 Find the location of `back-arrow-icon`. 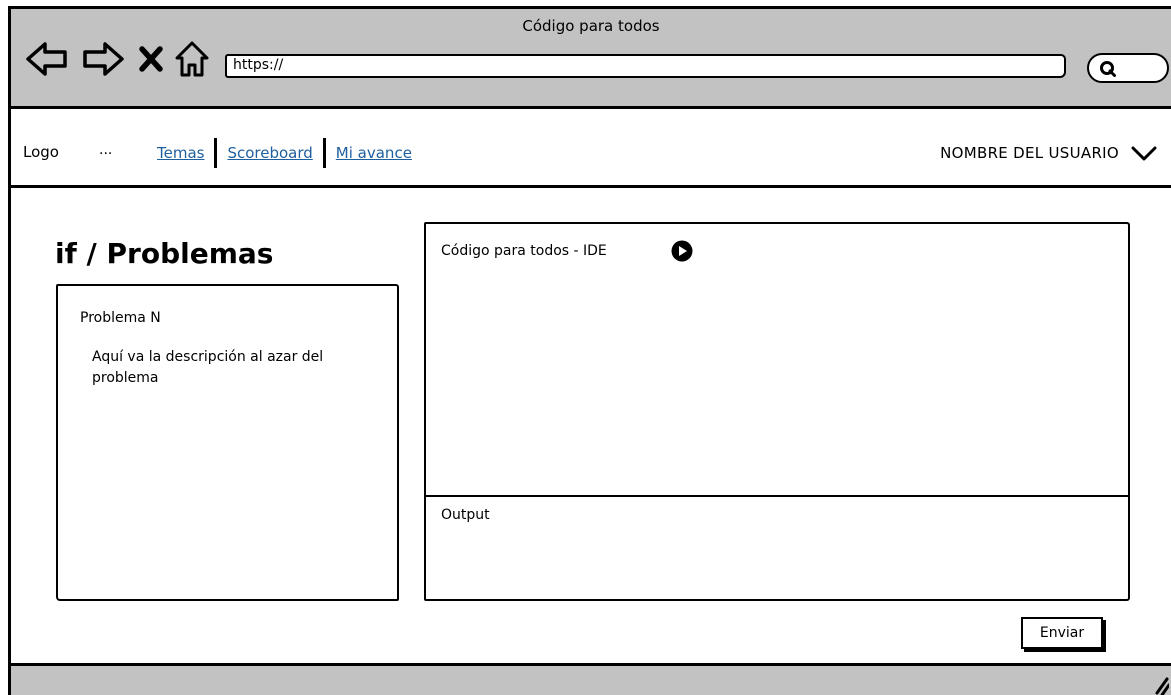

back-arrow-icon is located at coordinates (47, 59).